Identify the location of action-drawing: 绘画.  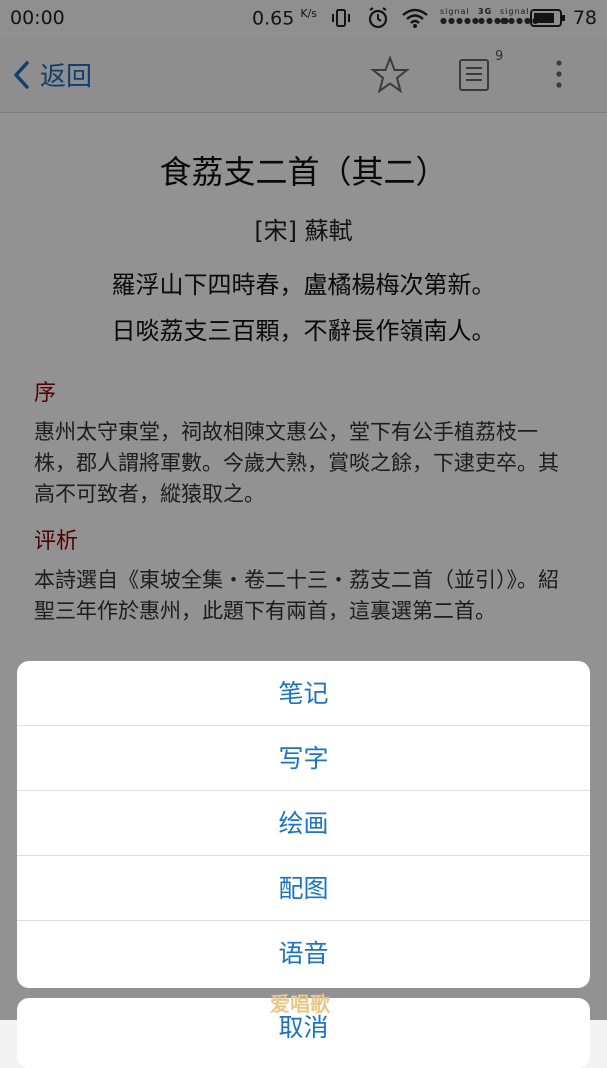
(303, 823).